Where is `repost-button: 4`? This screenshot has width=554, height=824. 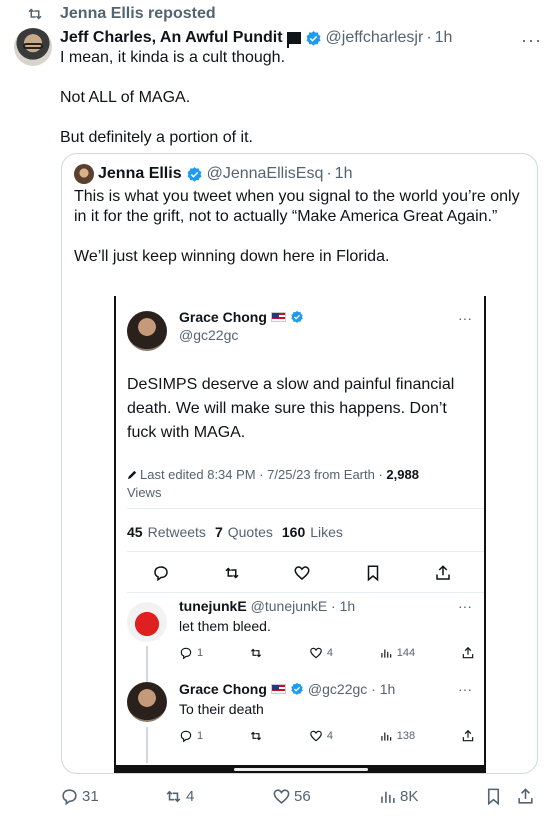
repost-button: 4 is located at coordinates (179, 796).